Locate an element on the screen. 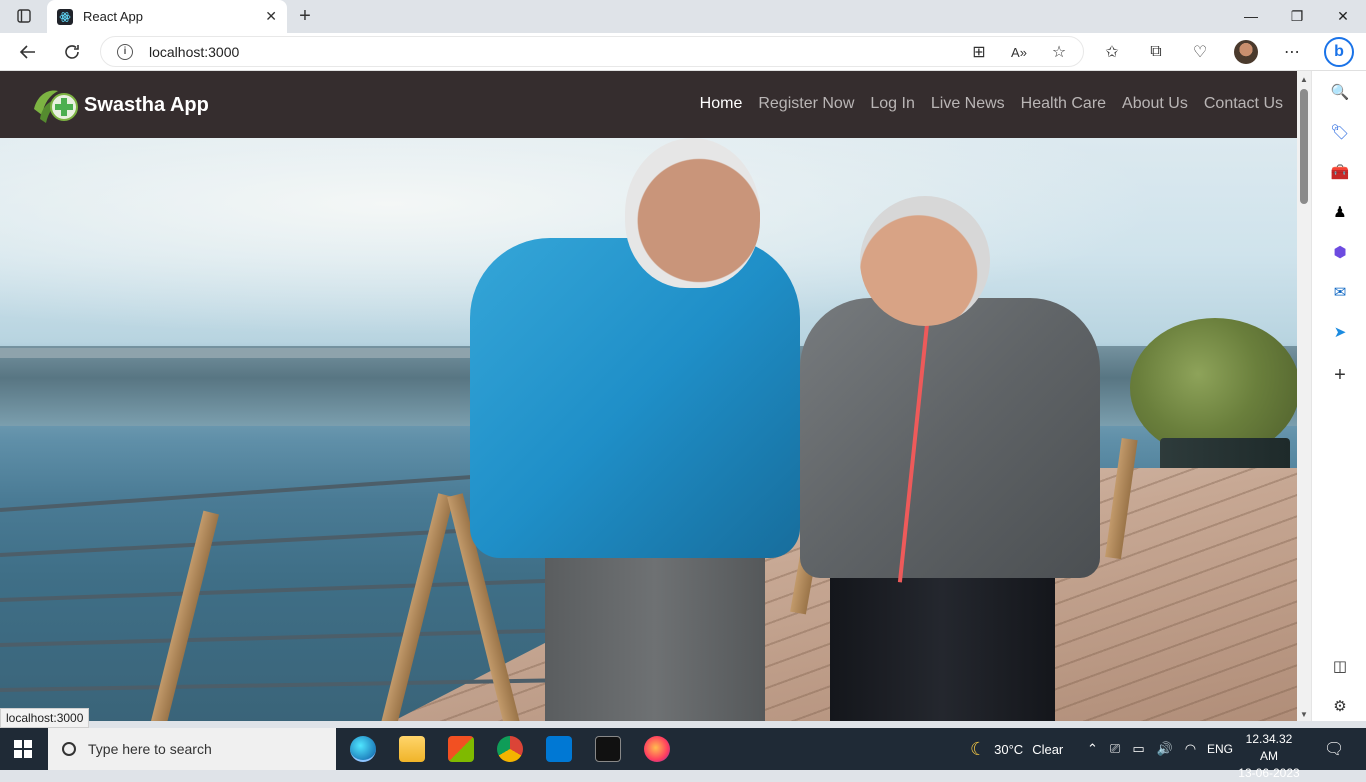  tab-title: React App is located at coordinates (113, 16).